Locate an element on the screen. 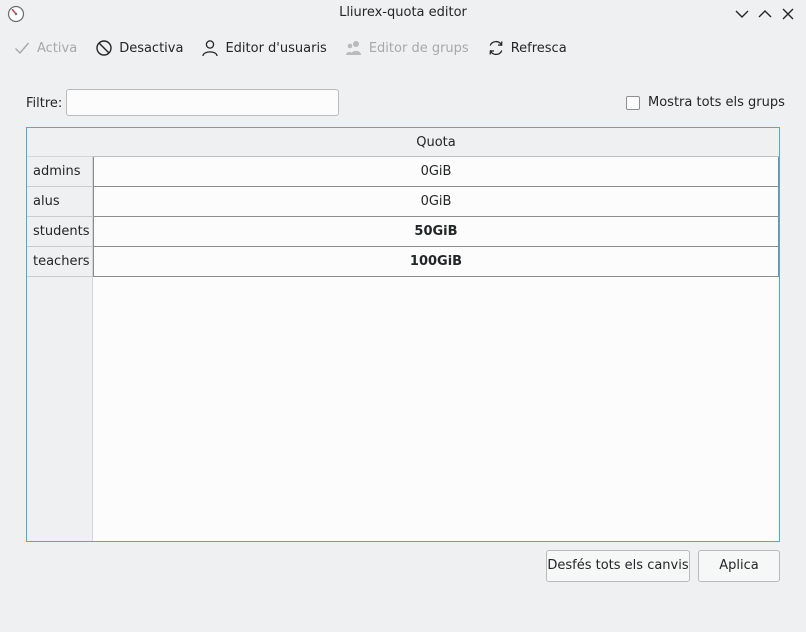 This screenshot has height=632, width=806. deactivate-button: Desactiva is located at coordinates (139, 48).